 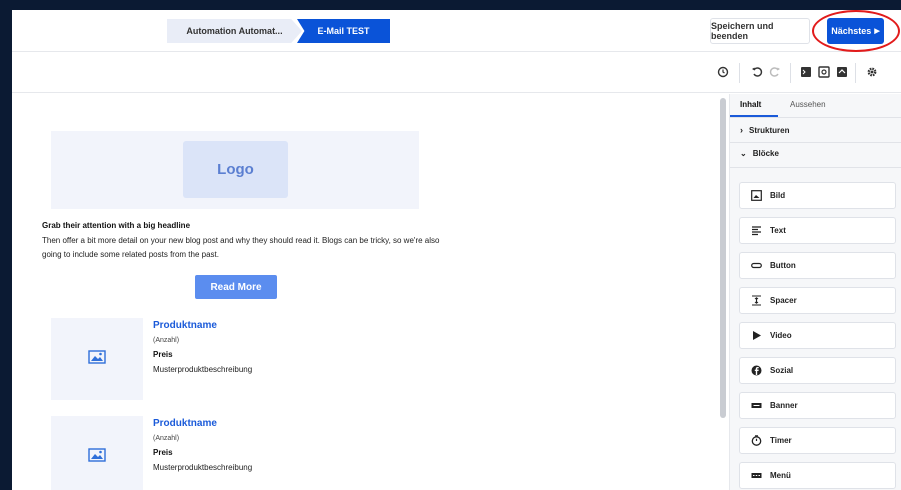 I want to click on play-icon, so click(x=756, y=336).